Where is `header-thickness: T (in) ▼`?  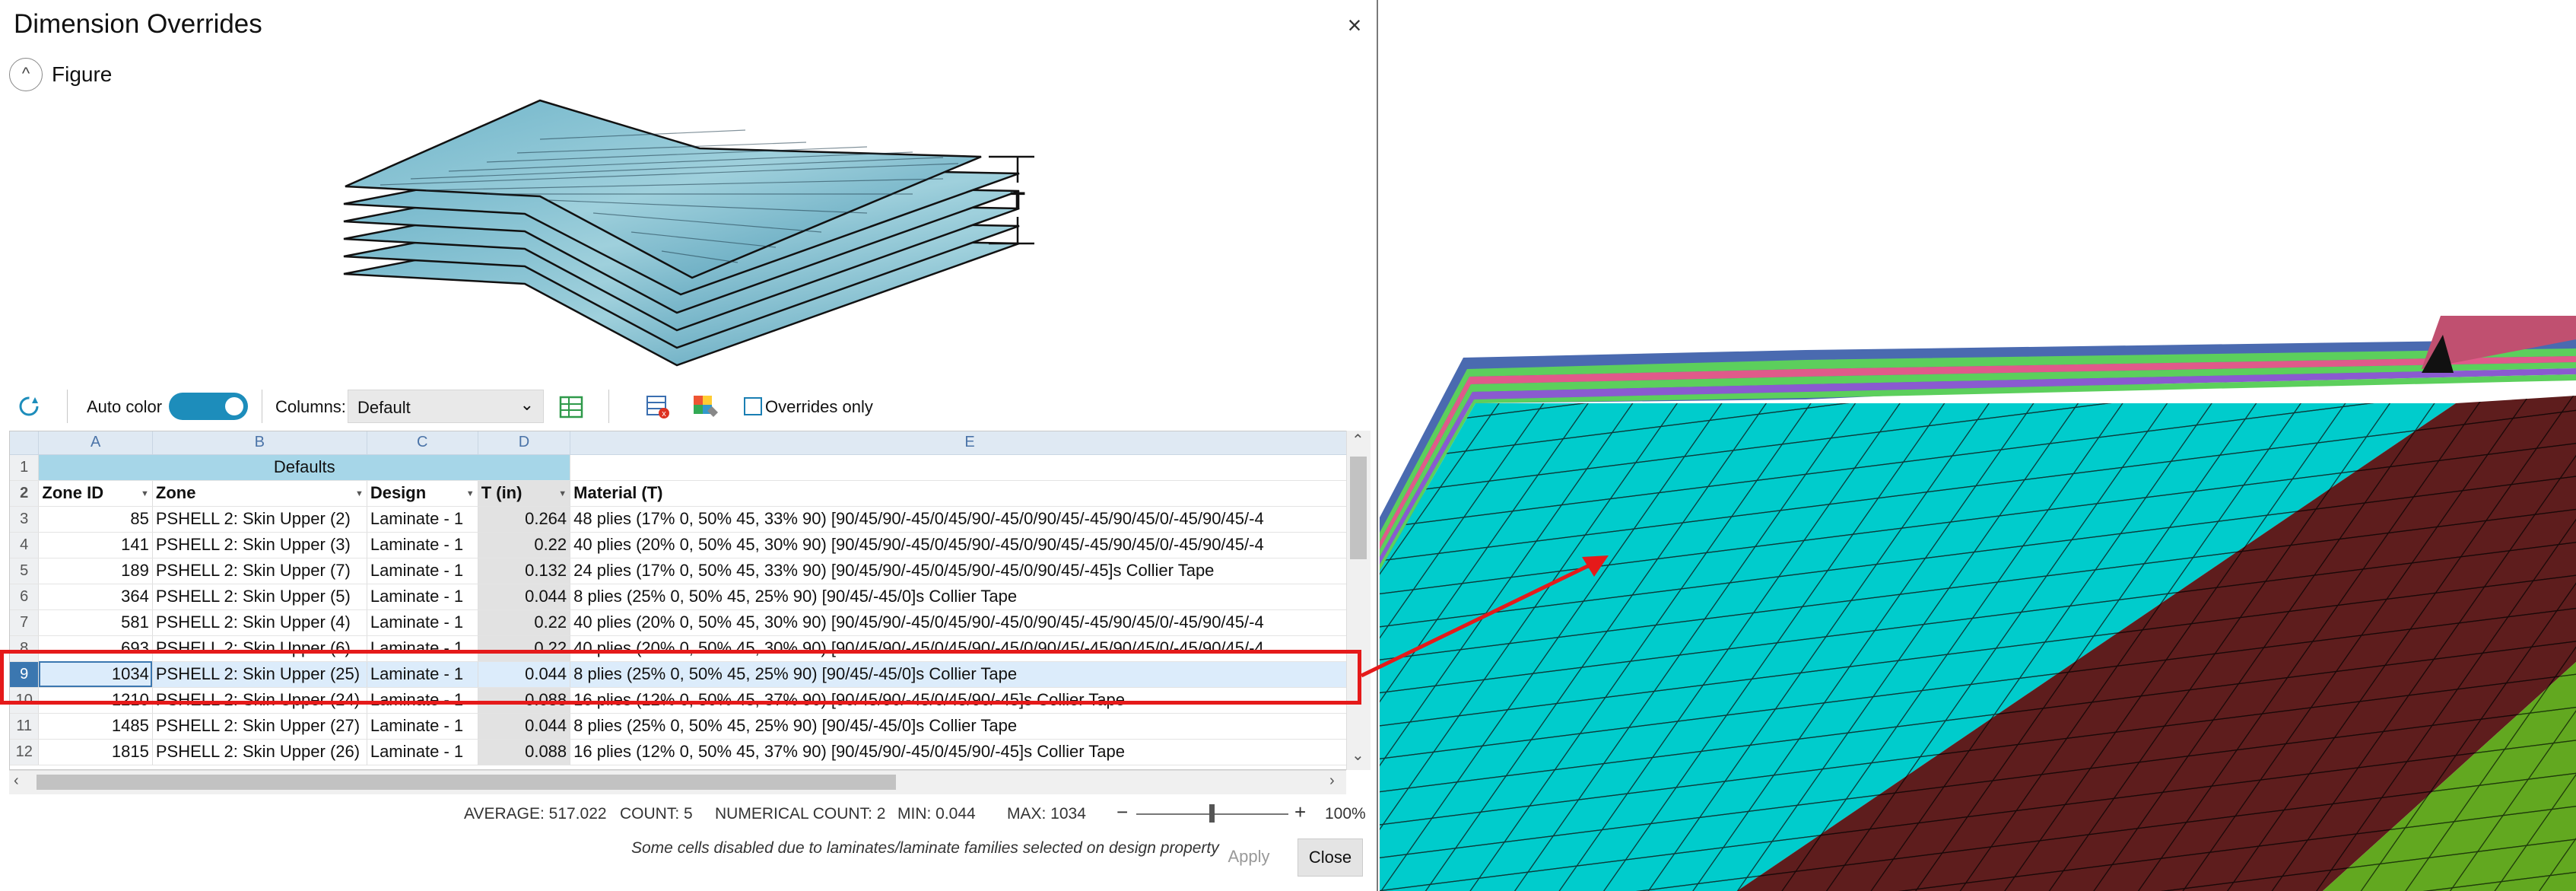
header-thickness: T (in) ▼ is located at coordinates (524, 493).